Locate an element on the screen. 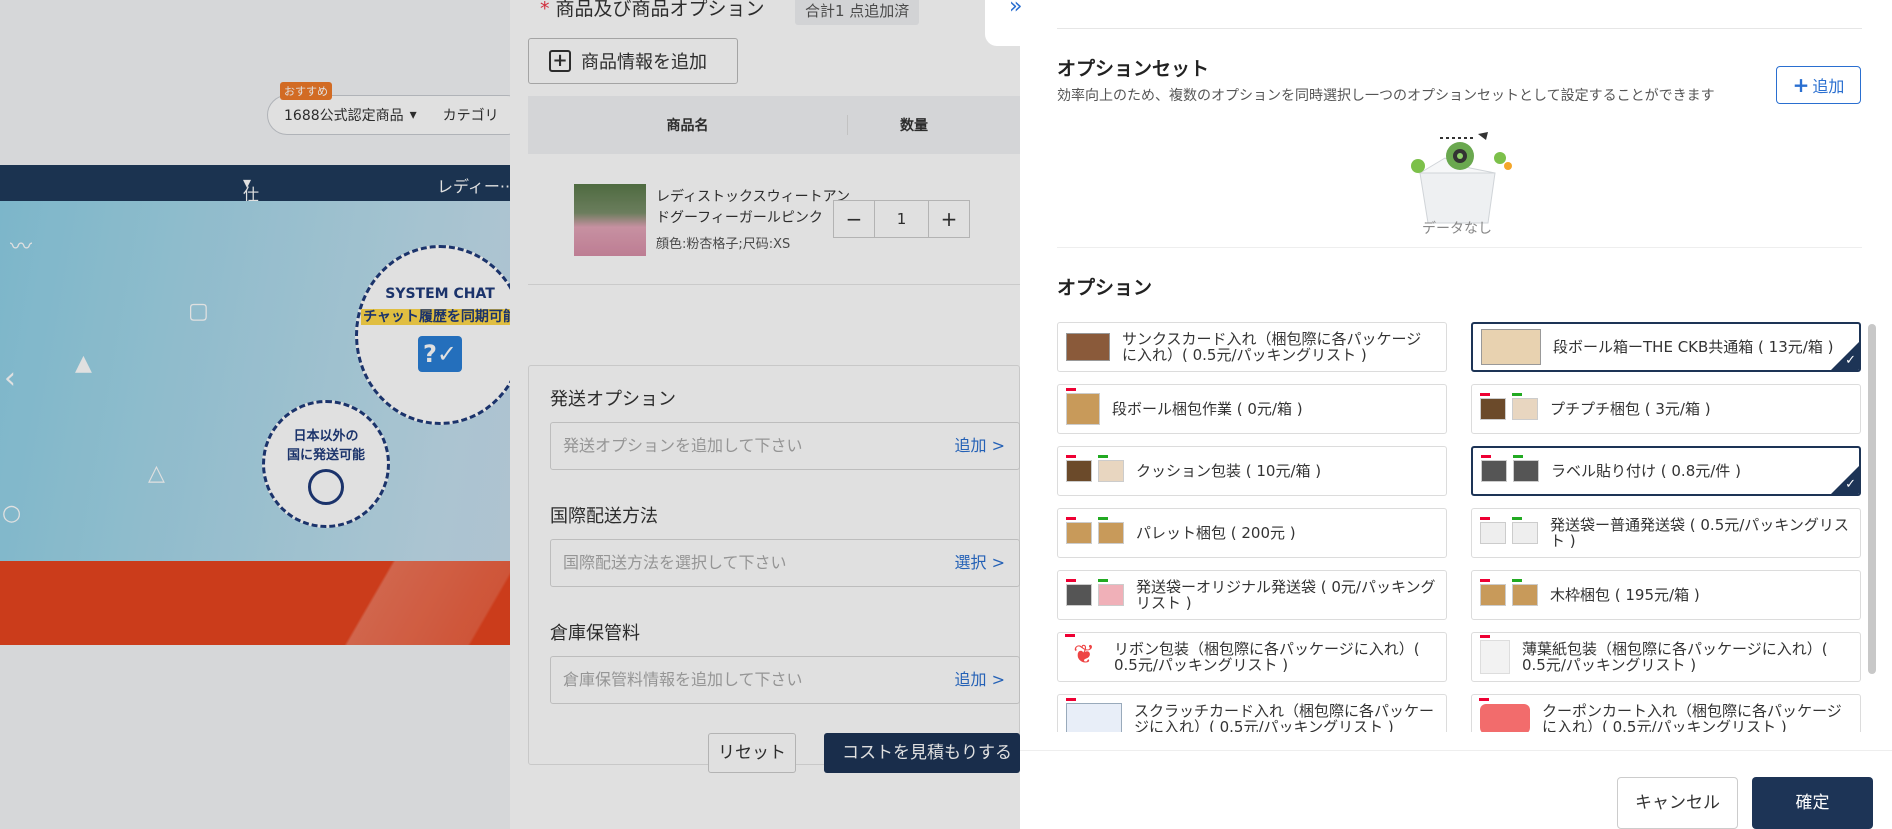  scratch-card-thumb is located at coordinates (1094, 715).